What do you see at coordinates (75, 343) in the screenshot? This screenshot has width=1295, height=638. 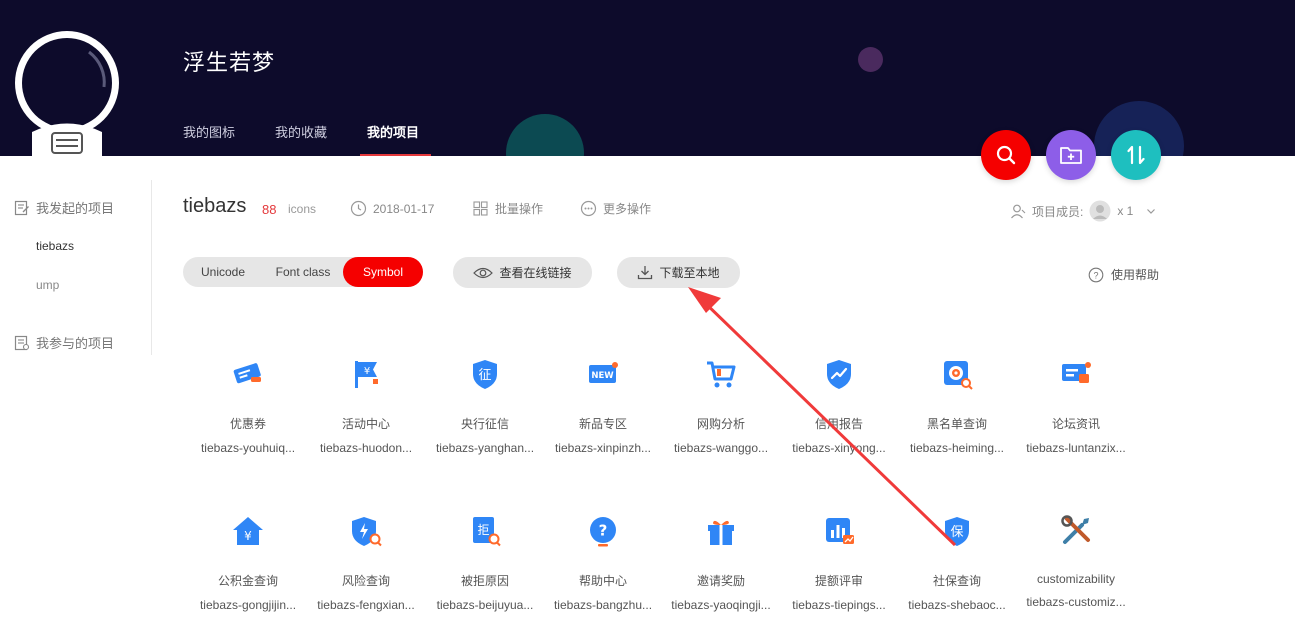 I see `sidebar-joined-label: 我参与的项目` at bounding box center [75, 343].